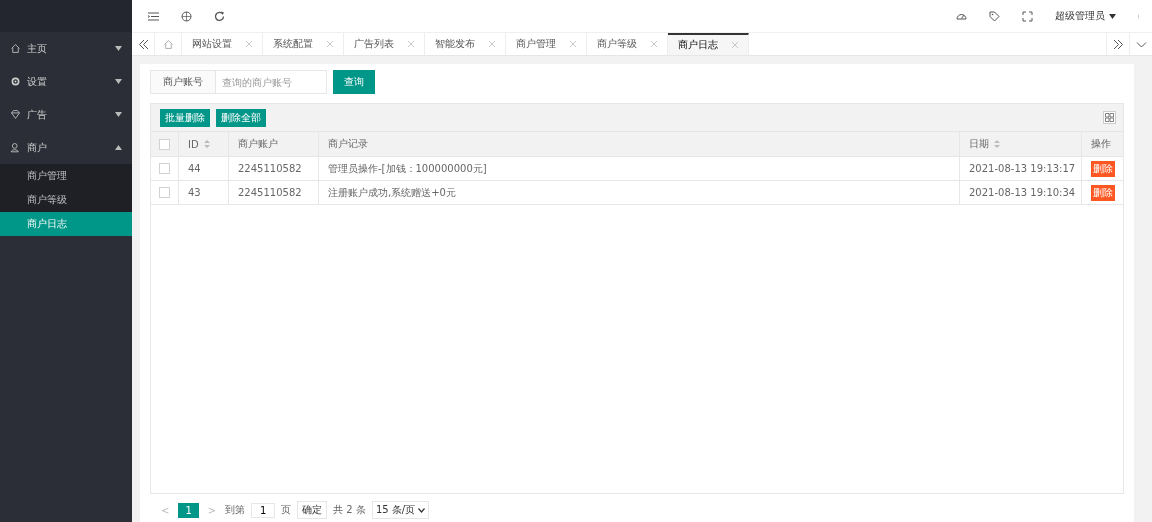  What do you see at coordinates (374, 44) in the screenshot?
I see `tab-label: 广告列表` at bounding box center [374, 44].